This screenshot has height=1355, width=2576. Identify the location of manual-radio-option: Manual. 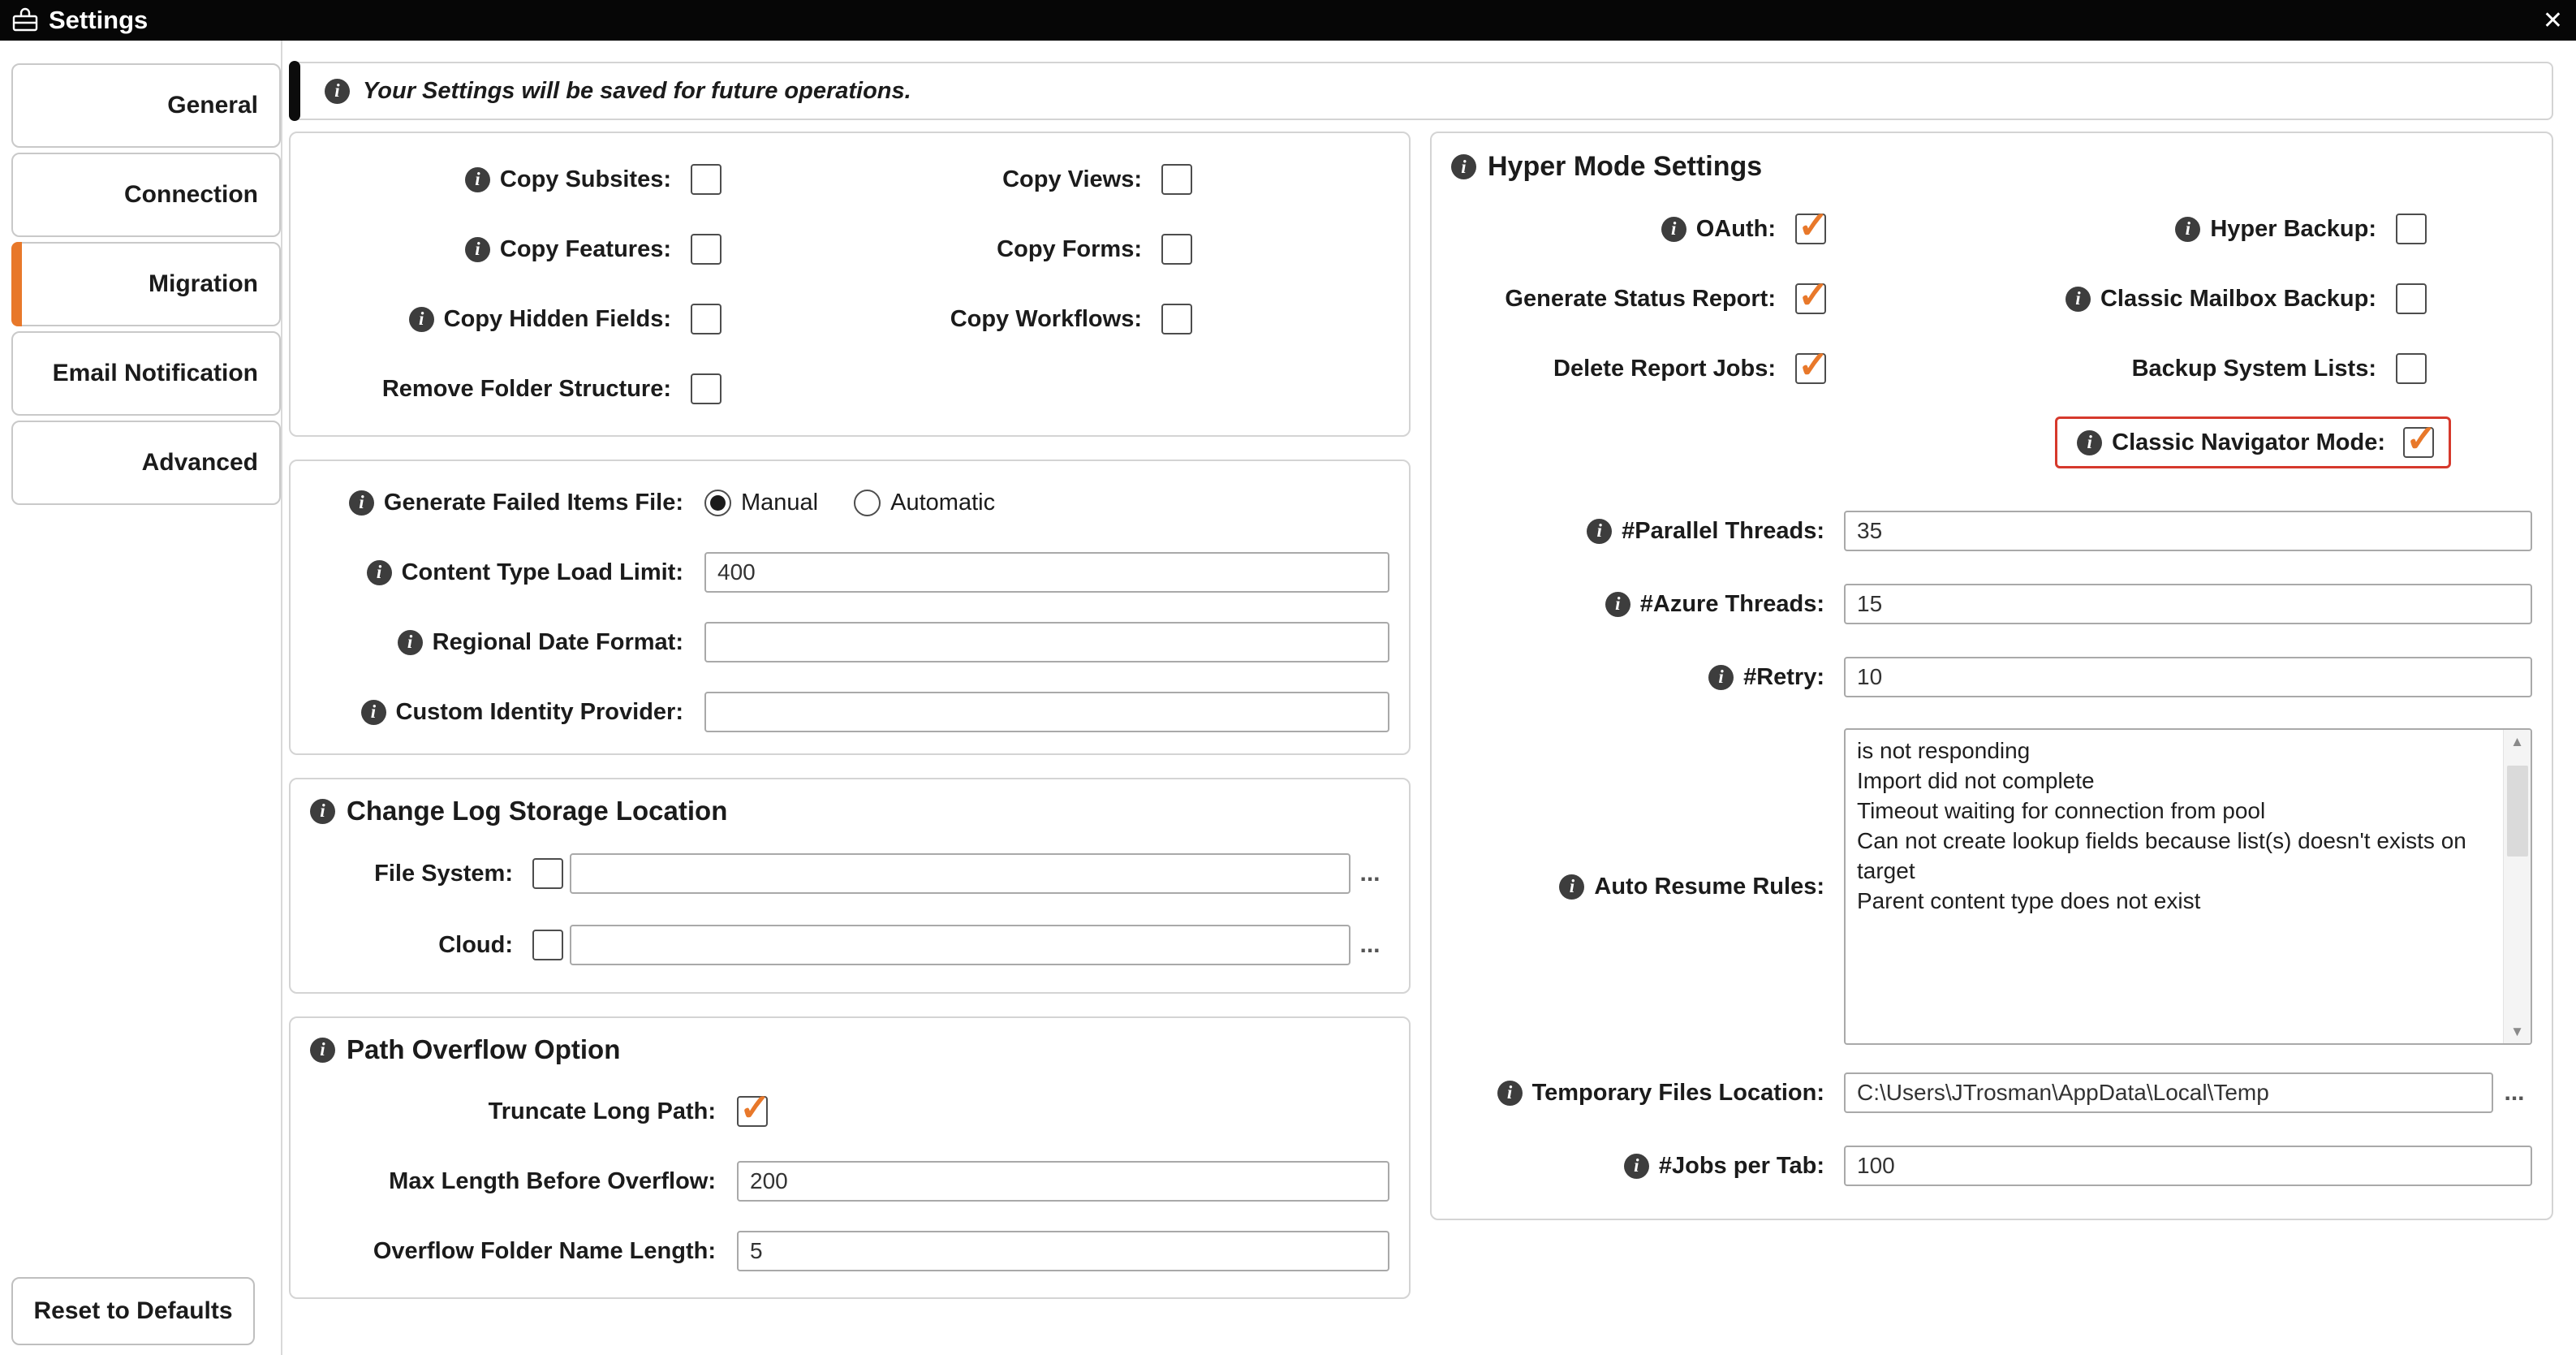
(762, 502).